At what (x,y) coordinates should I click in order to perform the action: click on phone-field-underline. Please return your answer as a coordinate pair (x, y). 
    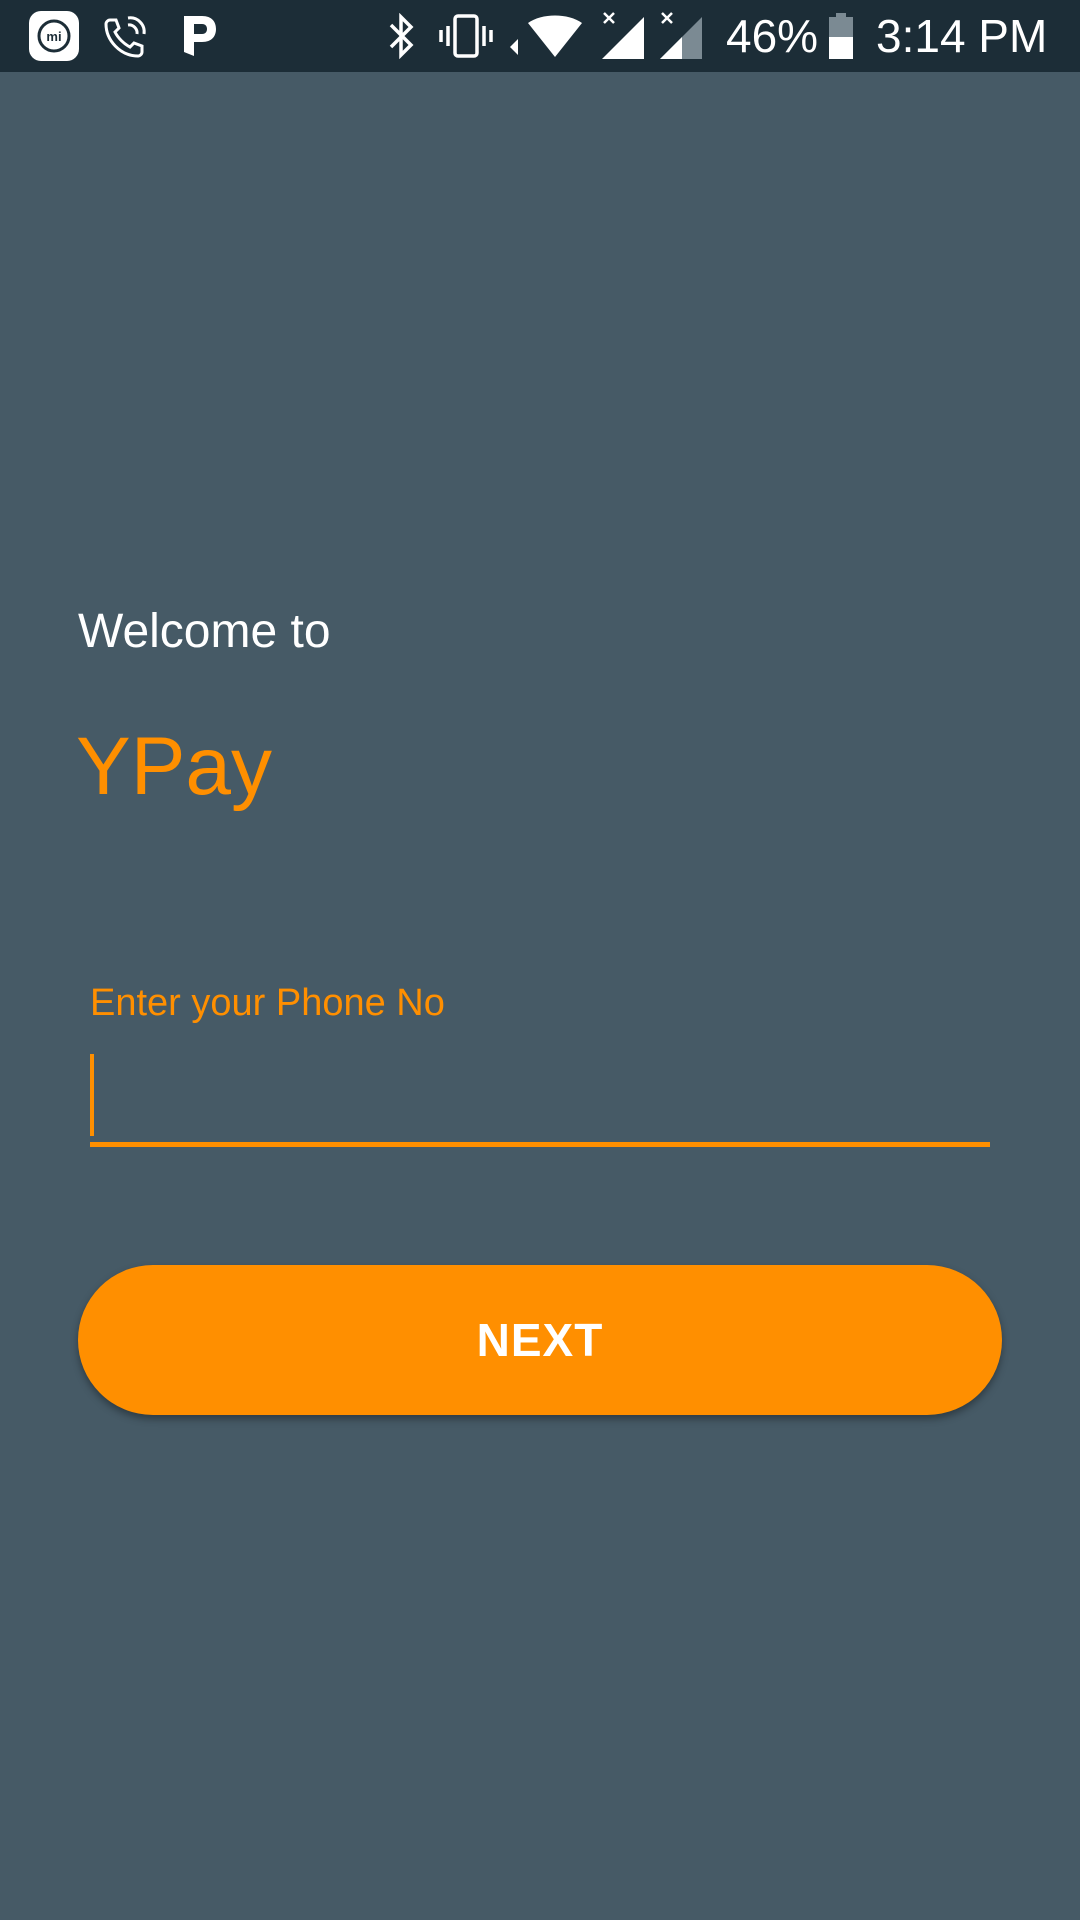
    Looking at the image, I should click on (540, 1144).